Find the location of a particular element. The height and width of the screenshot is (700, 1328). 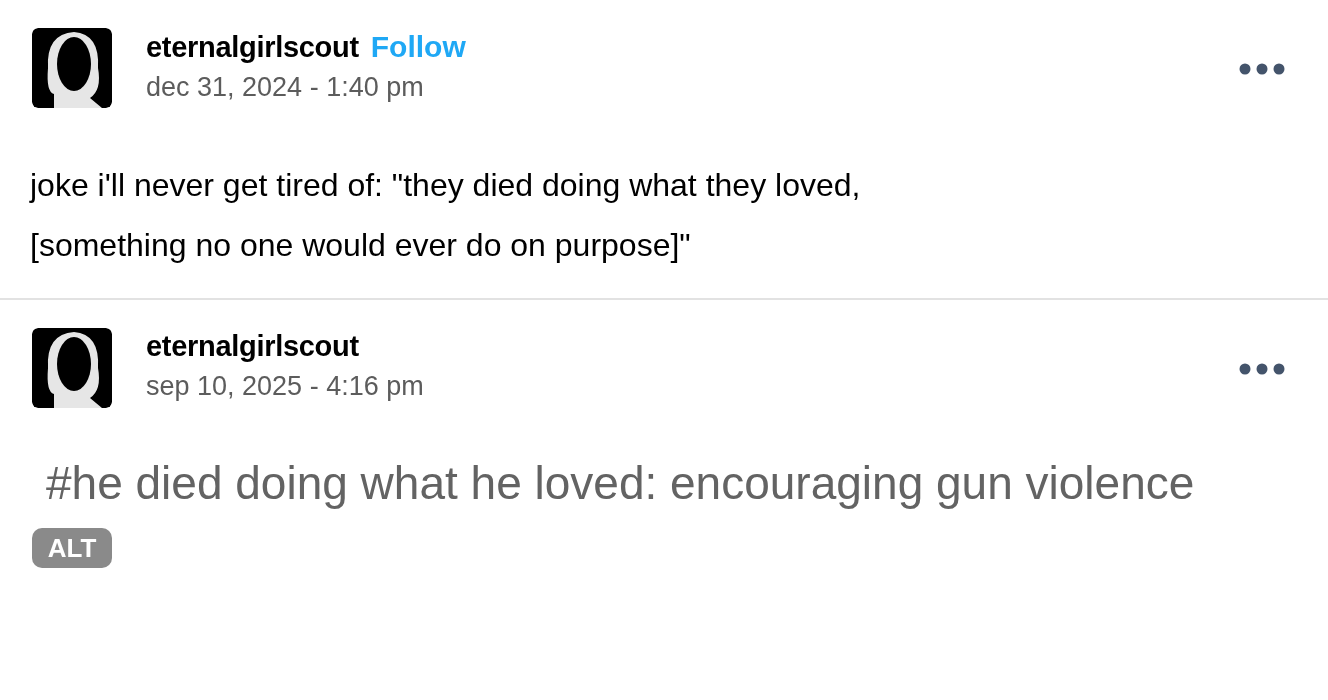

tag-text: #he died doing what he loved: encouraging gun violence is located at coordinates (621, 483).